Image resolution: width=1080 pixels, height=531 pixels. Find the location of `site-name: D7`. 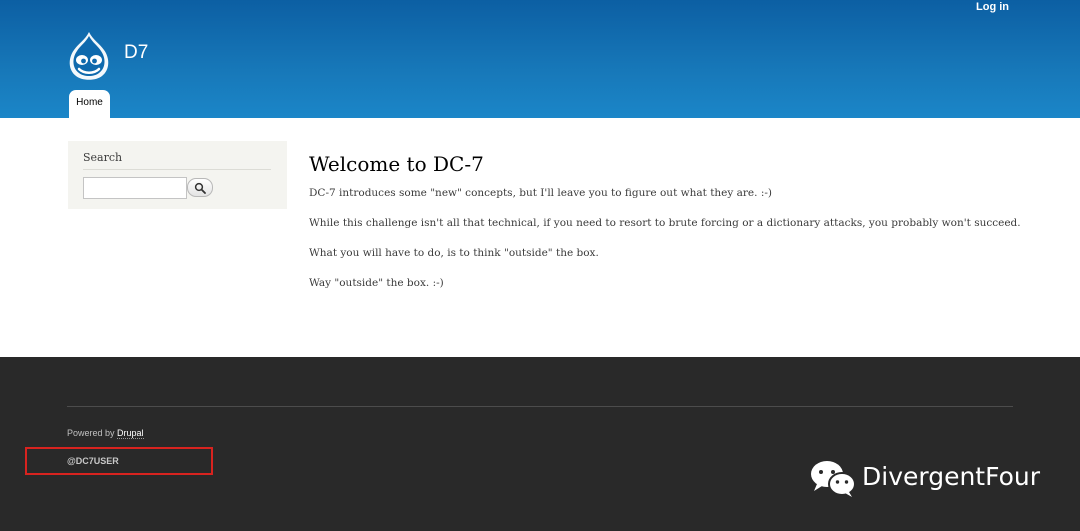

site-name: D7 is located at coordinates (136, 53).